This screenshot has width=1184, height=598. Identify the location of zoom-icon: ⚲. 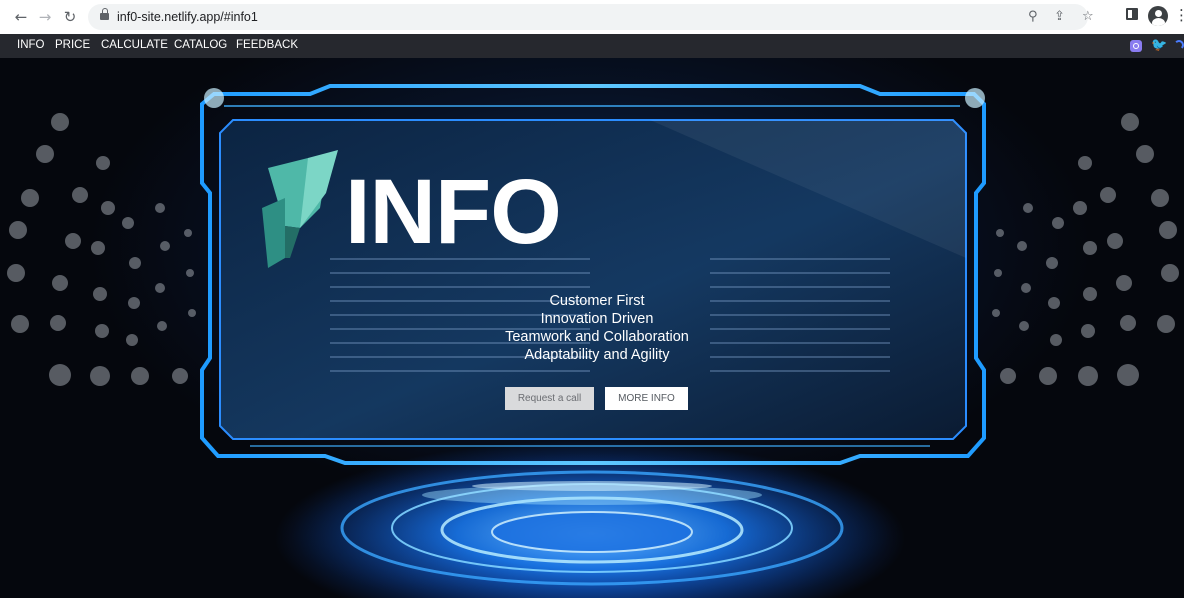
(1033, 16).